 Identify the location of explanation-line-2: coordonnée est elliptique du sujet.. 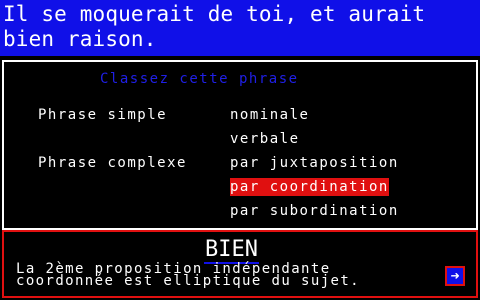
(188, 281).